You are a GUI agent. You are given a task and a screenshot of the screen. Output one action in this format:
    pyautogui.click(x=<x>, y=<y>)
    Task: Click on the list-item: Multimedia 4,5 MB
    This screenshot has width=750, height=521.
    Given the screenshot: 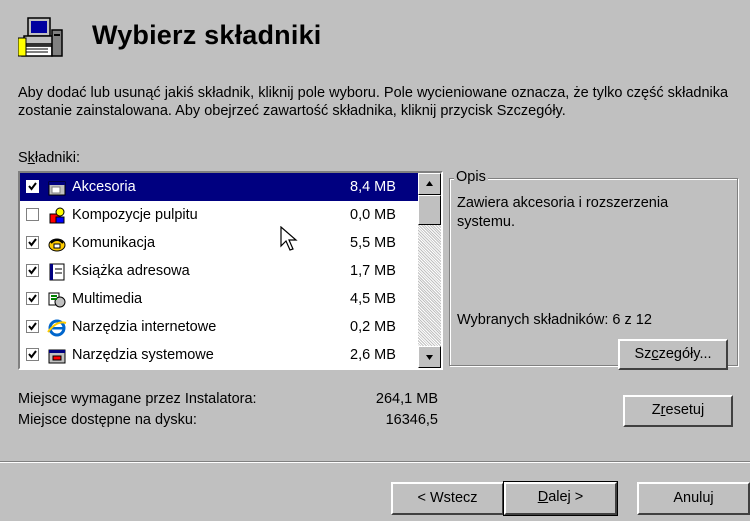 What is the action you would take?
    pyautogui.click(x=219, y=299)
    